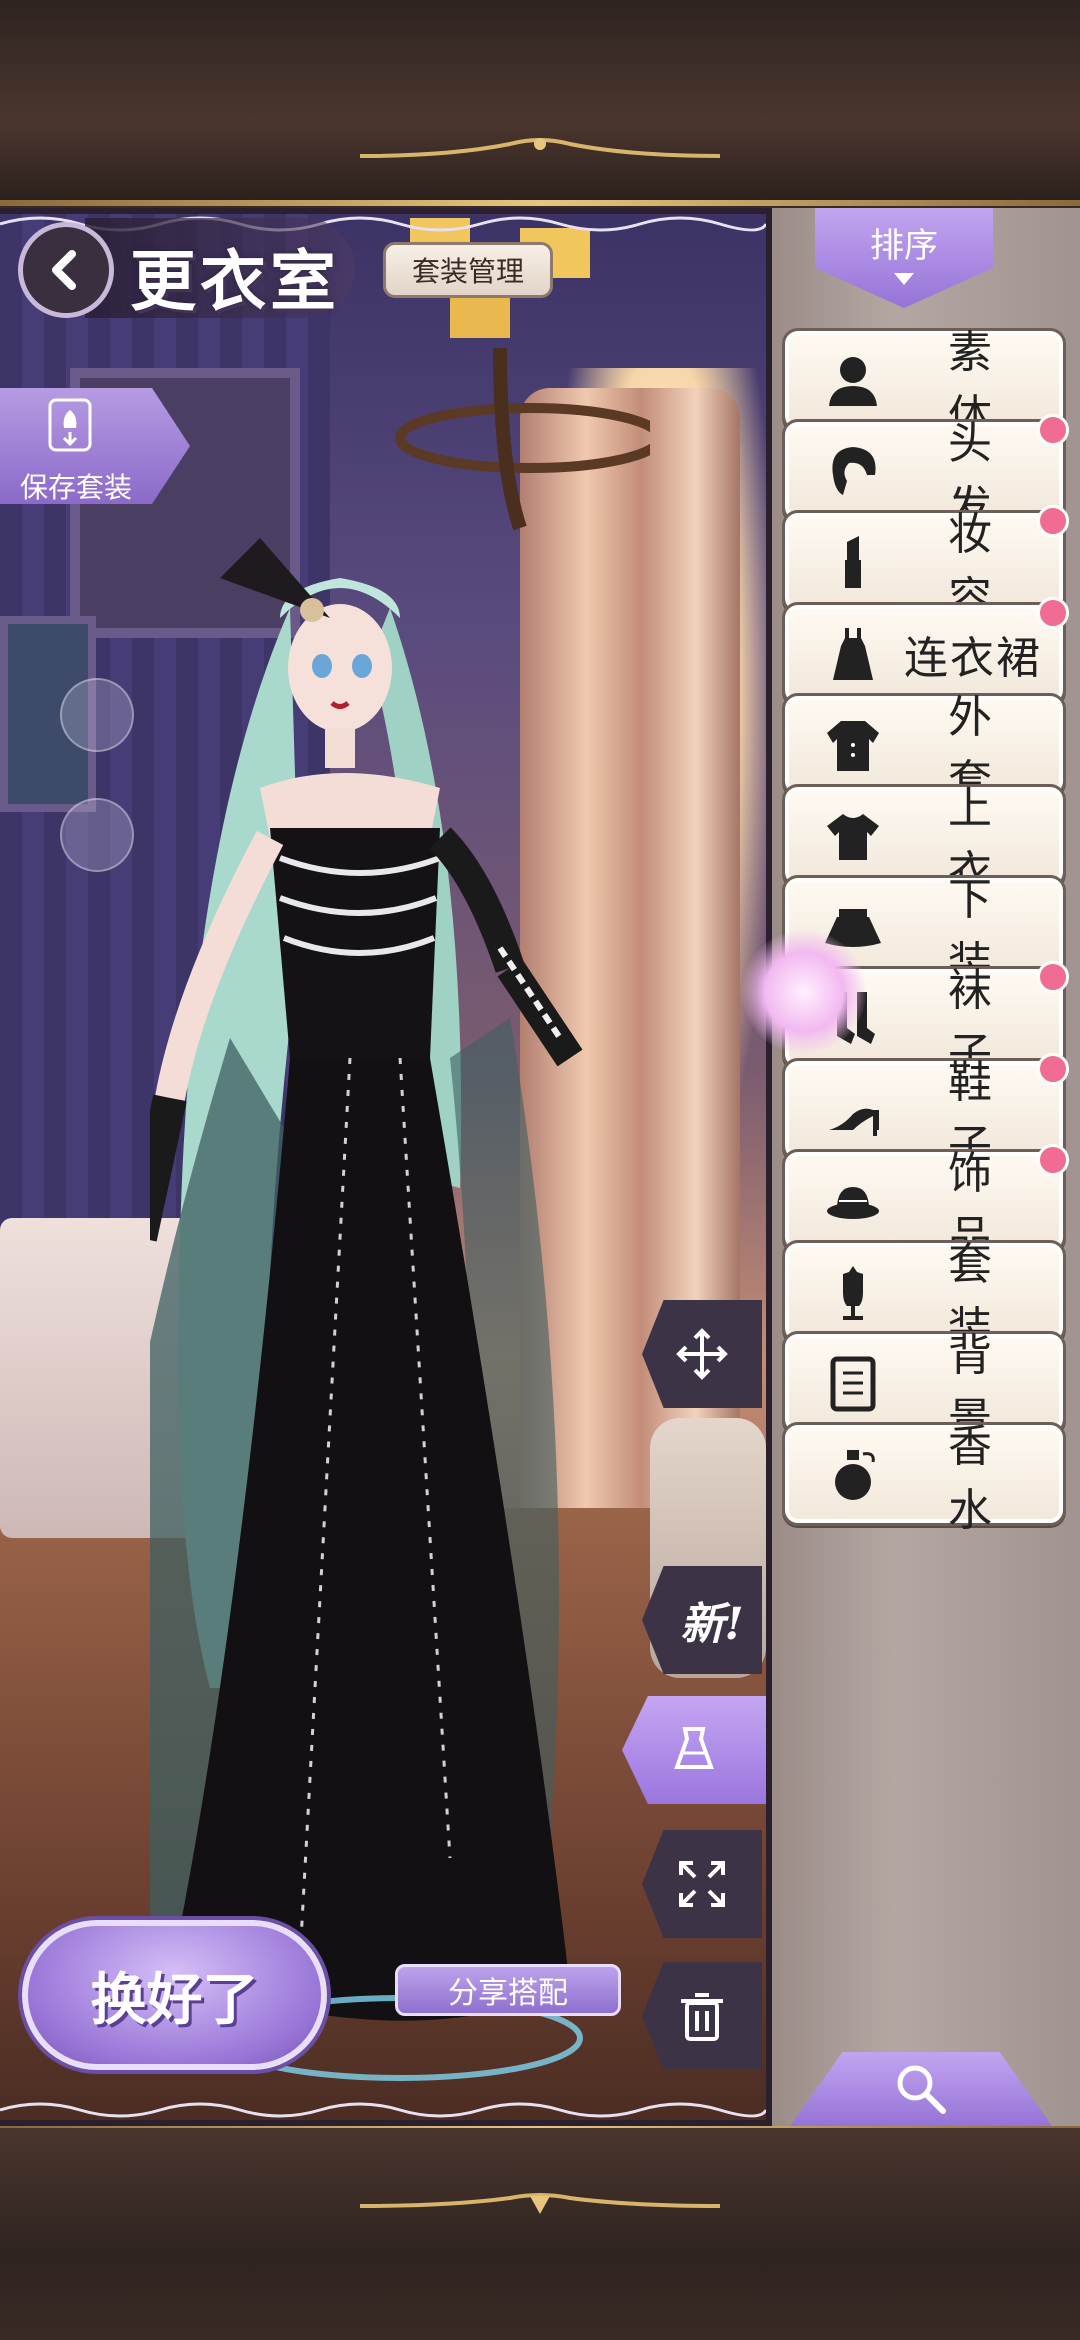  I want to click on move-tool-button, so click(702, 1354).